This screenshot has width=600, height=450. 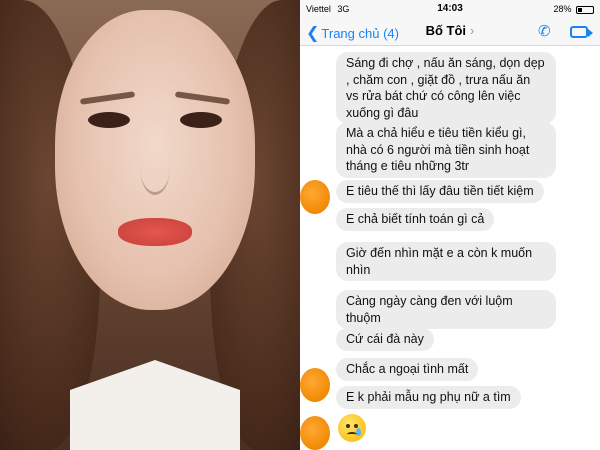 I want to click on video-call-icon, so click(x=581, y=32).